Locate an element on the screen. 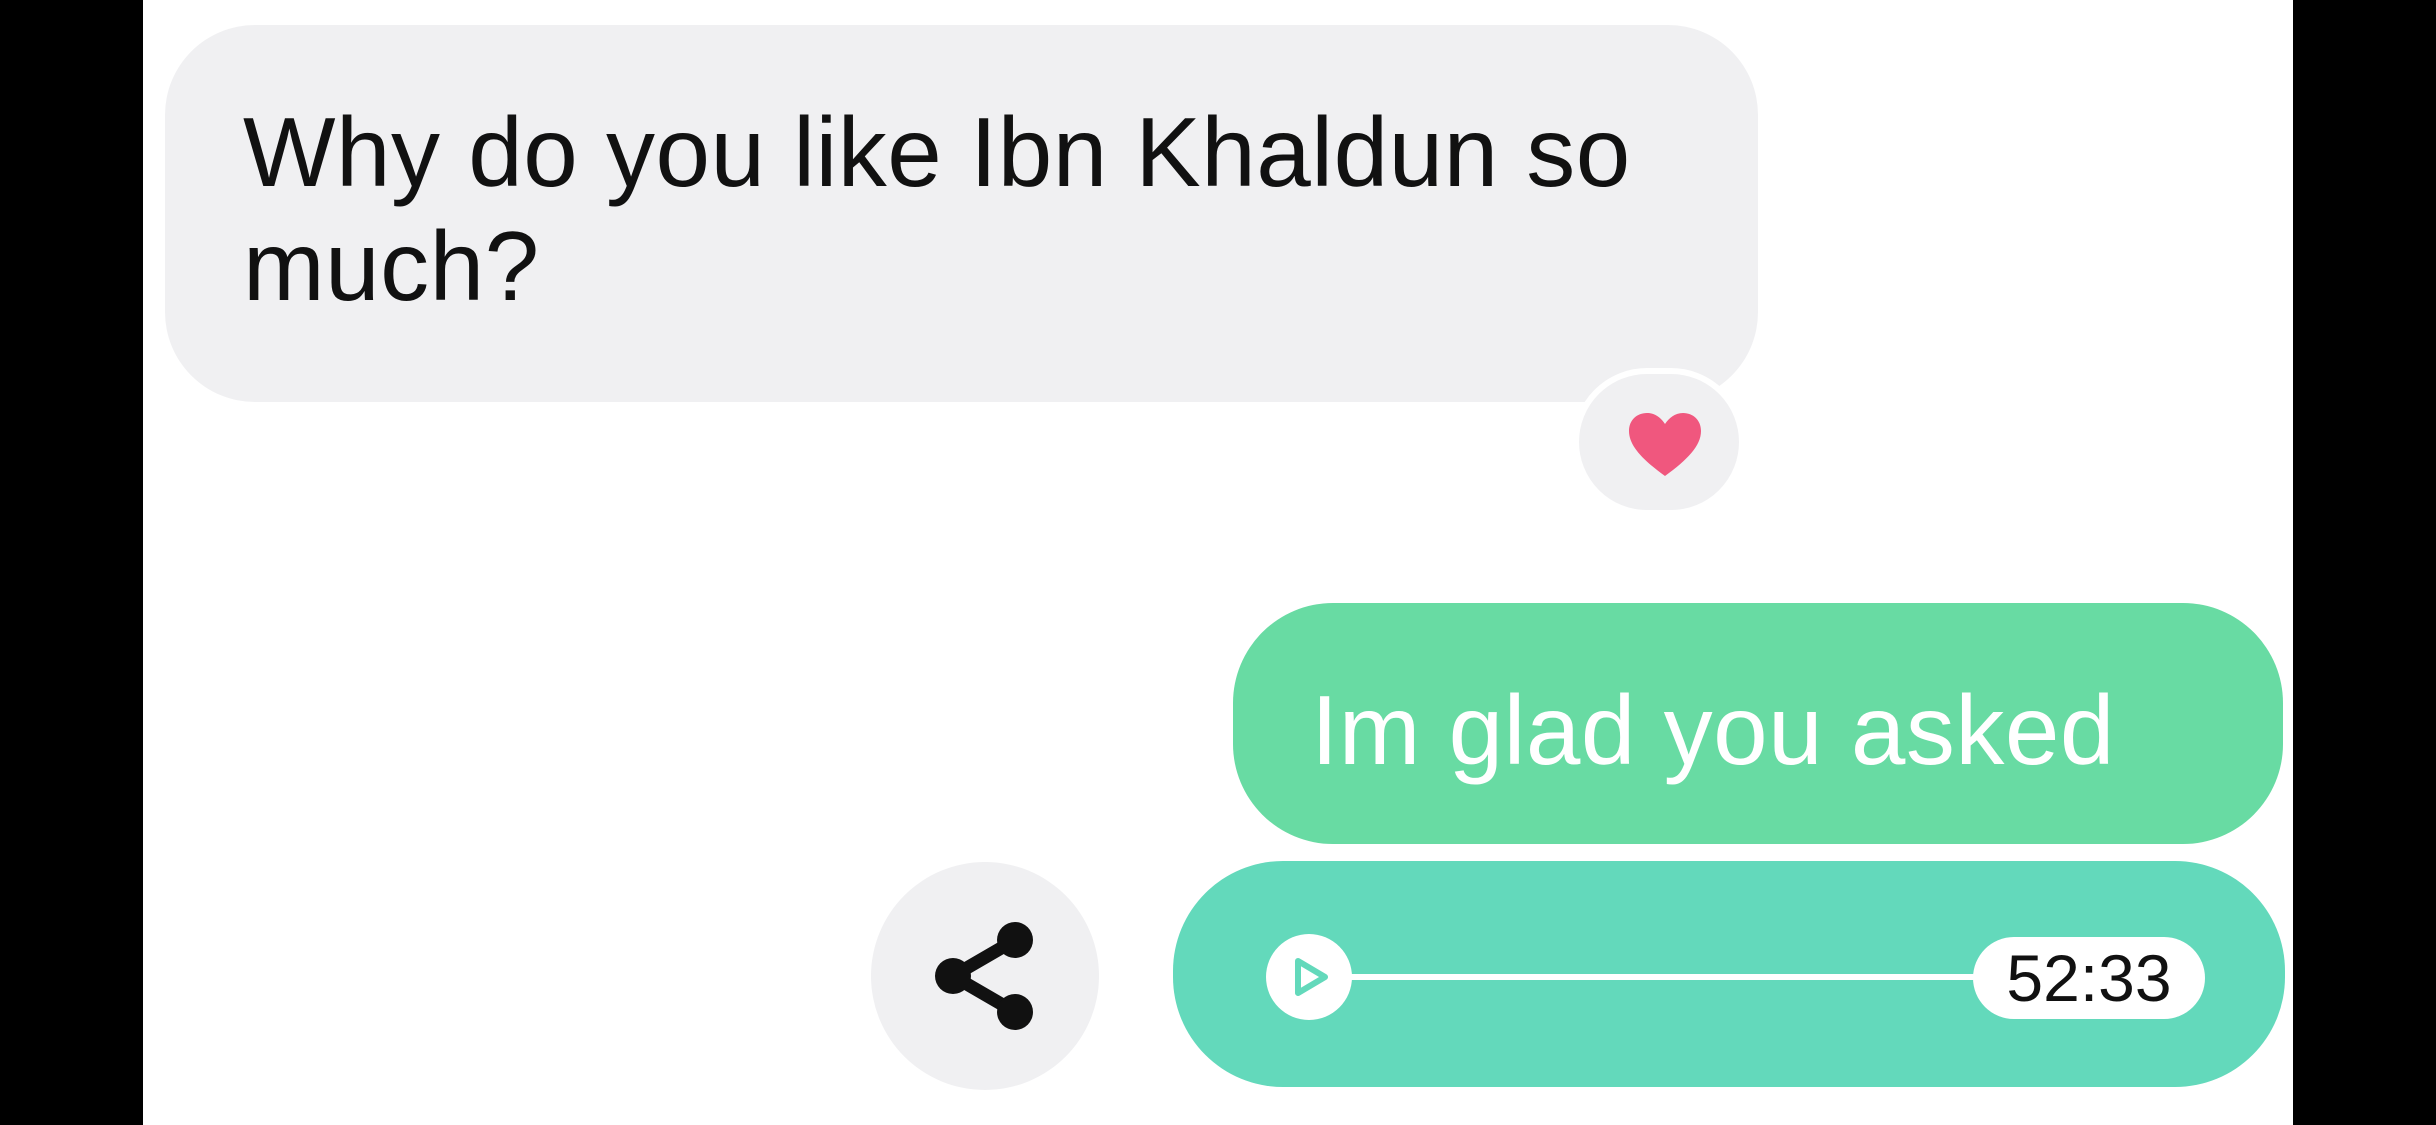 The image size is (2436, 1125). audio-duration: 52:33 is located at coordinates (2089, 978).